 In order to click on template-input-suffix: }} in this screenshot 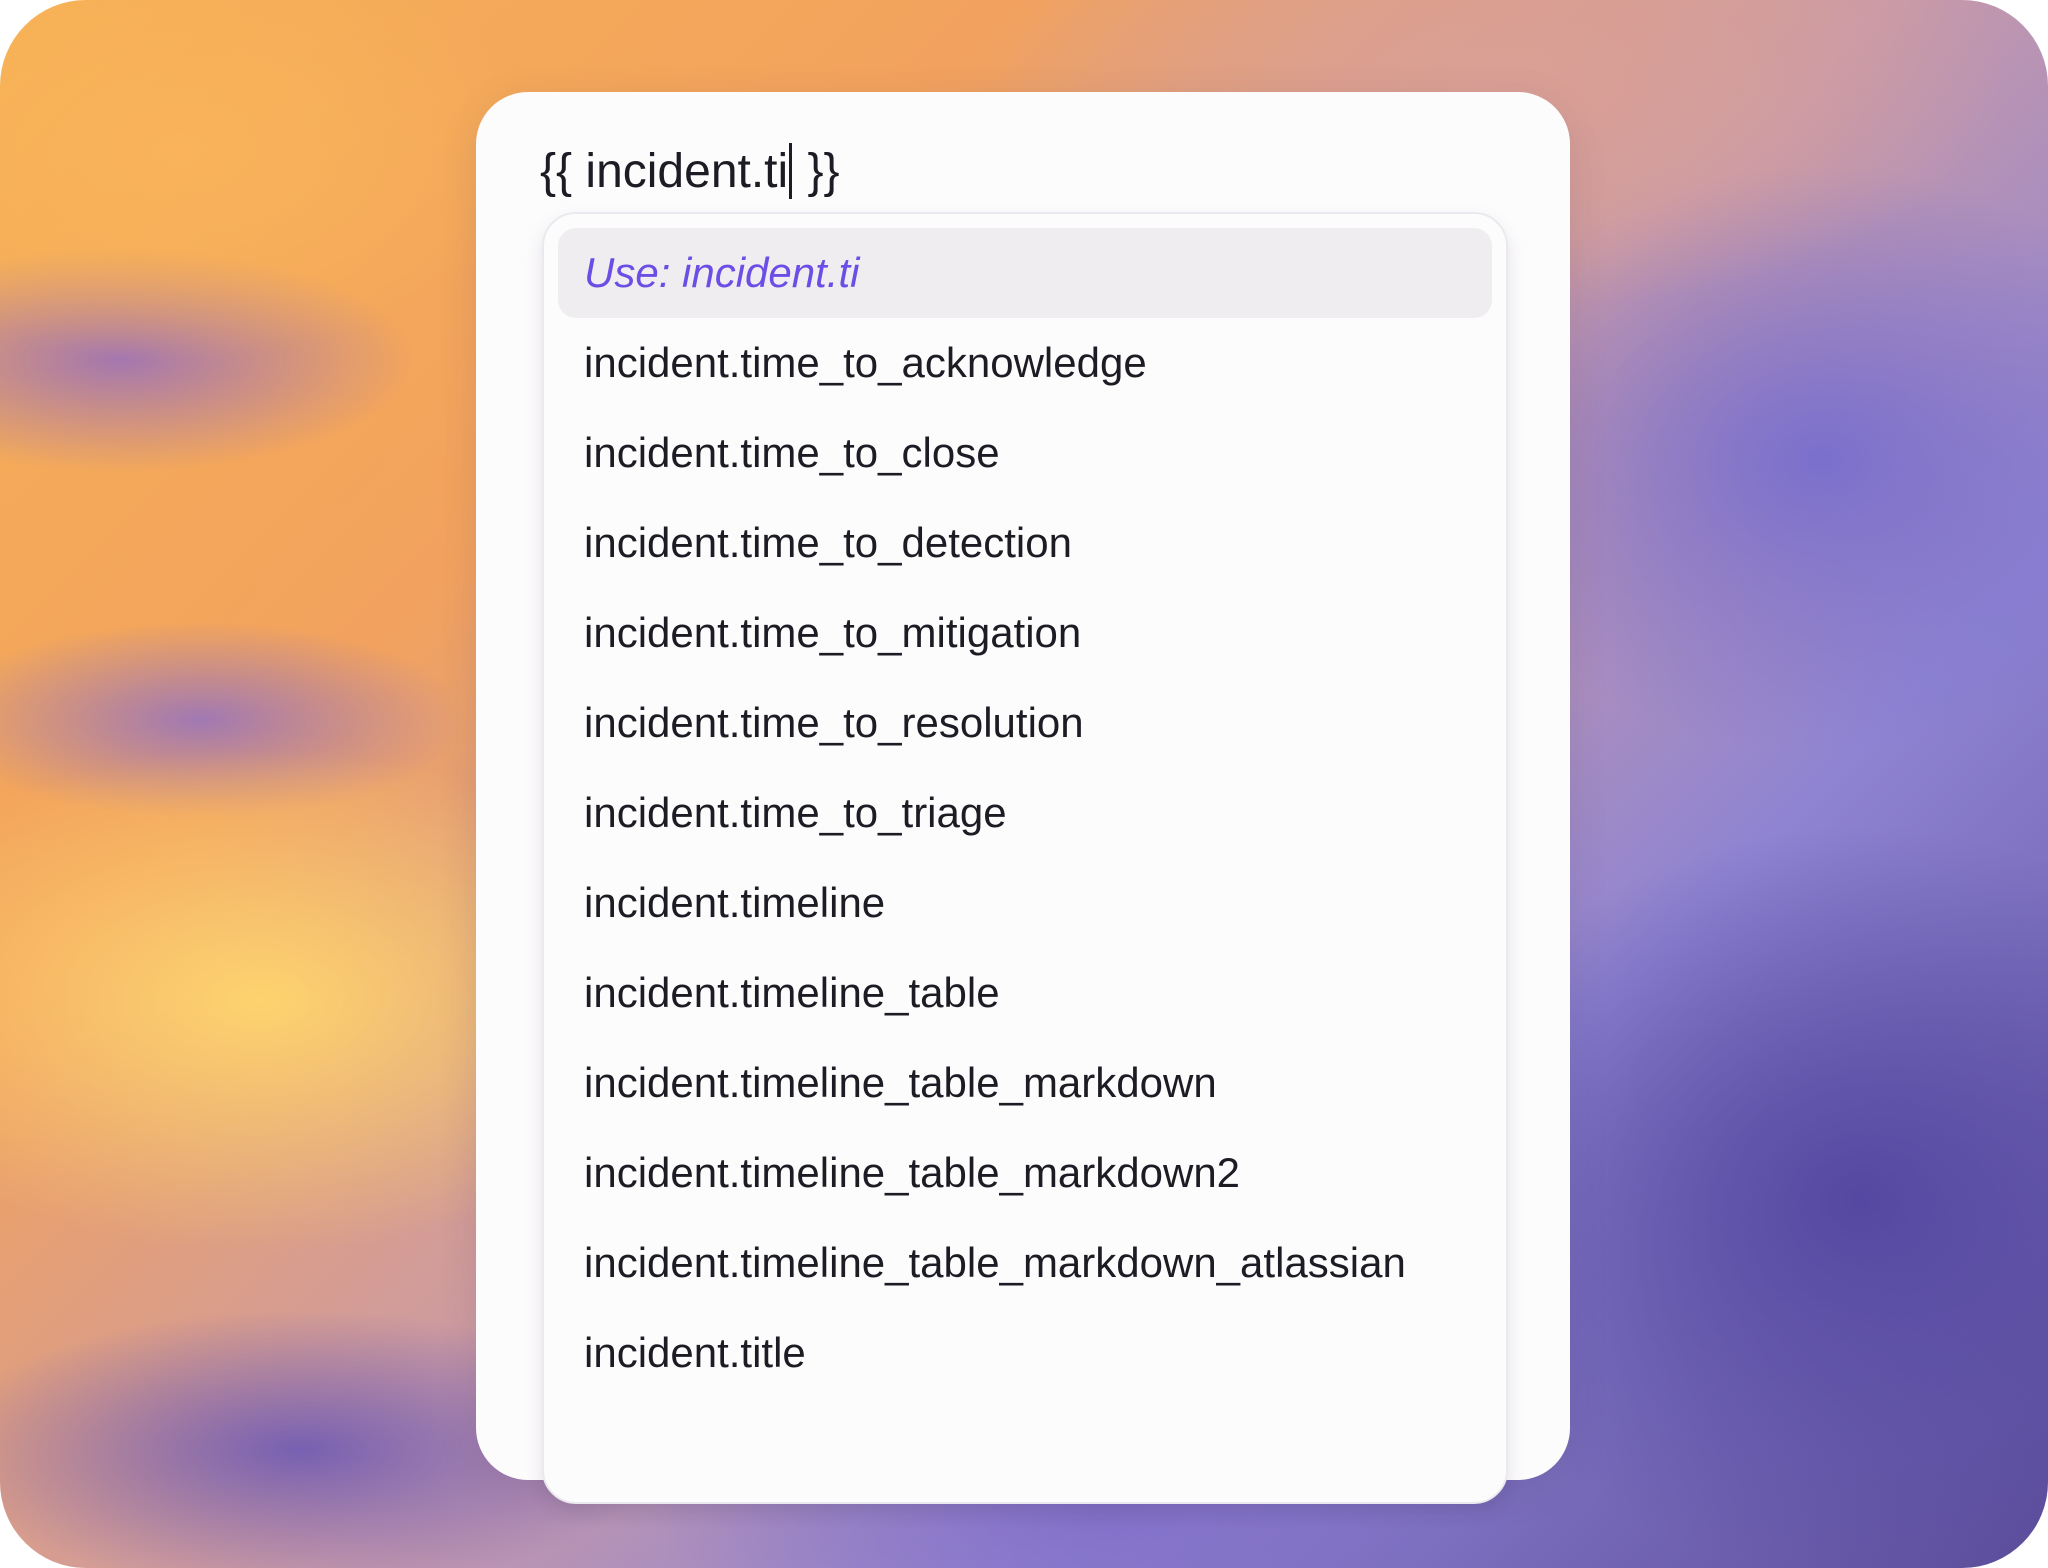, I will do `click(817, 171)`.